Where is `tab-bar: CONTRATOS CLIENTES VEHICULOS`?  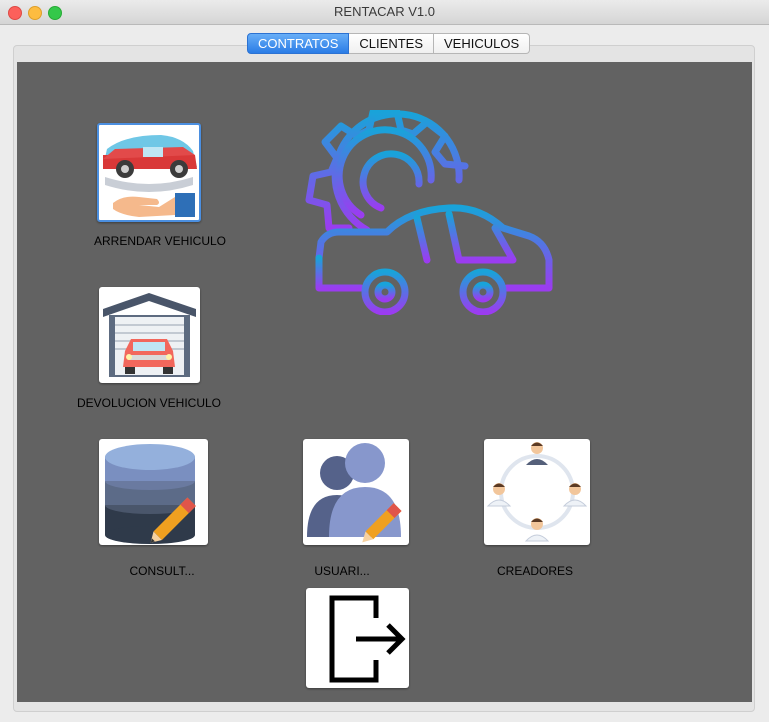 tab-bar: CONTRATOS CLIENTES VEHICULOS is located at coordinates (389, 43).